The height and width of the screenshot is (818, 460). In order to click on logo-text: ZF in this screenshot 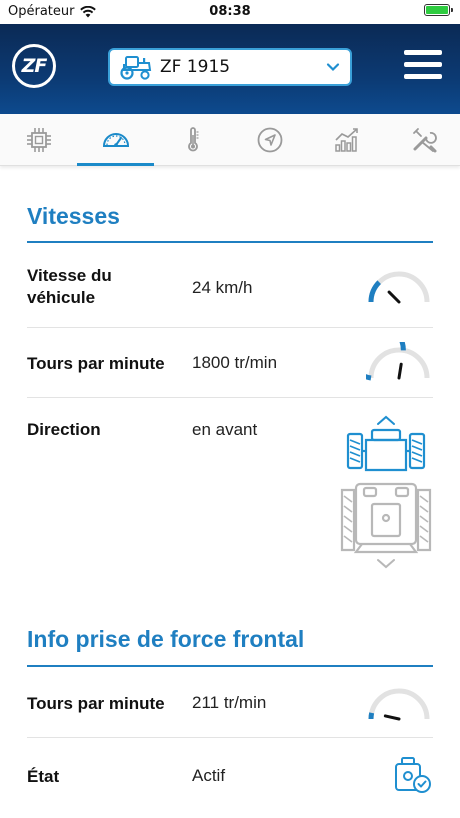, I will do `click(34, 66)`.